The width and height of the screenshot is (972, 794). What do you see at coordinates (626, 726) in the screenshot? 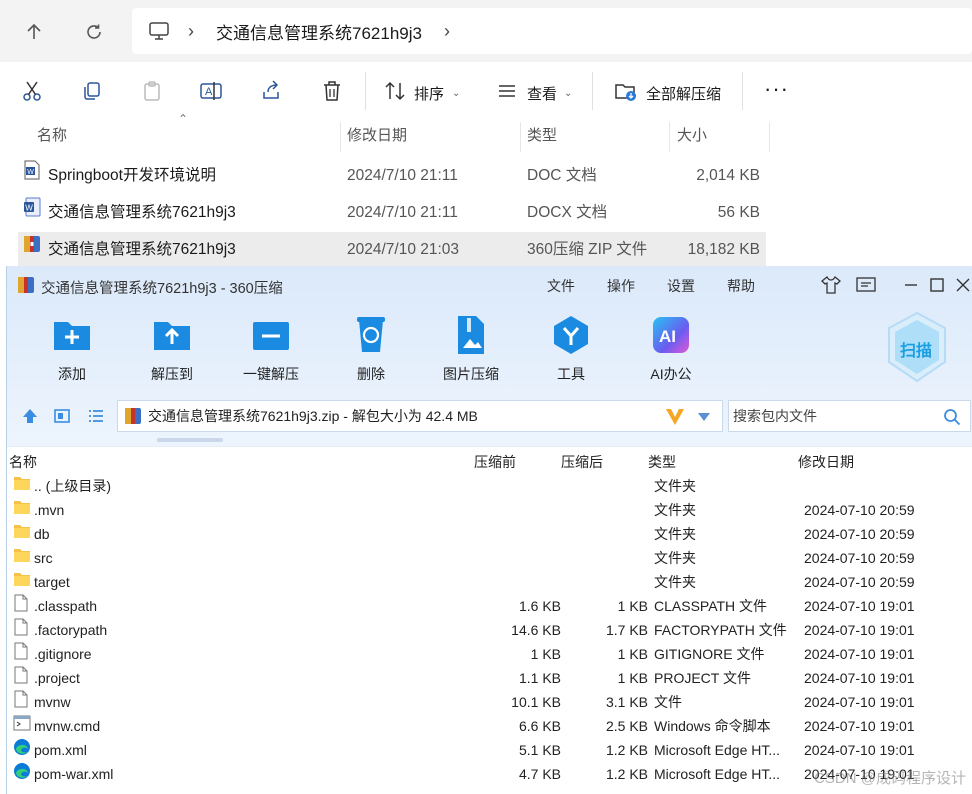
I see `zip-row-size-after: 2.5 KB` at bounding box center [626, 726].